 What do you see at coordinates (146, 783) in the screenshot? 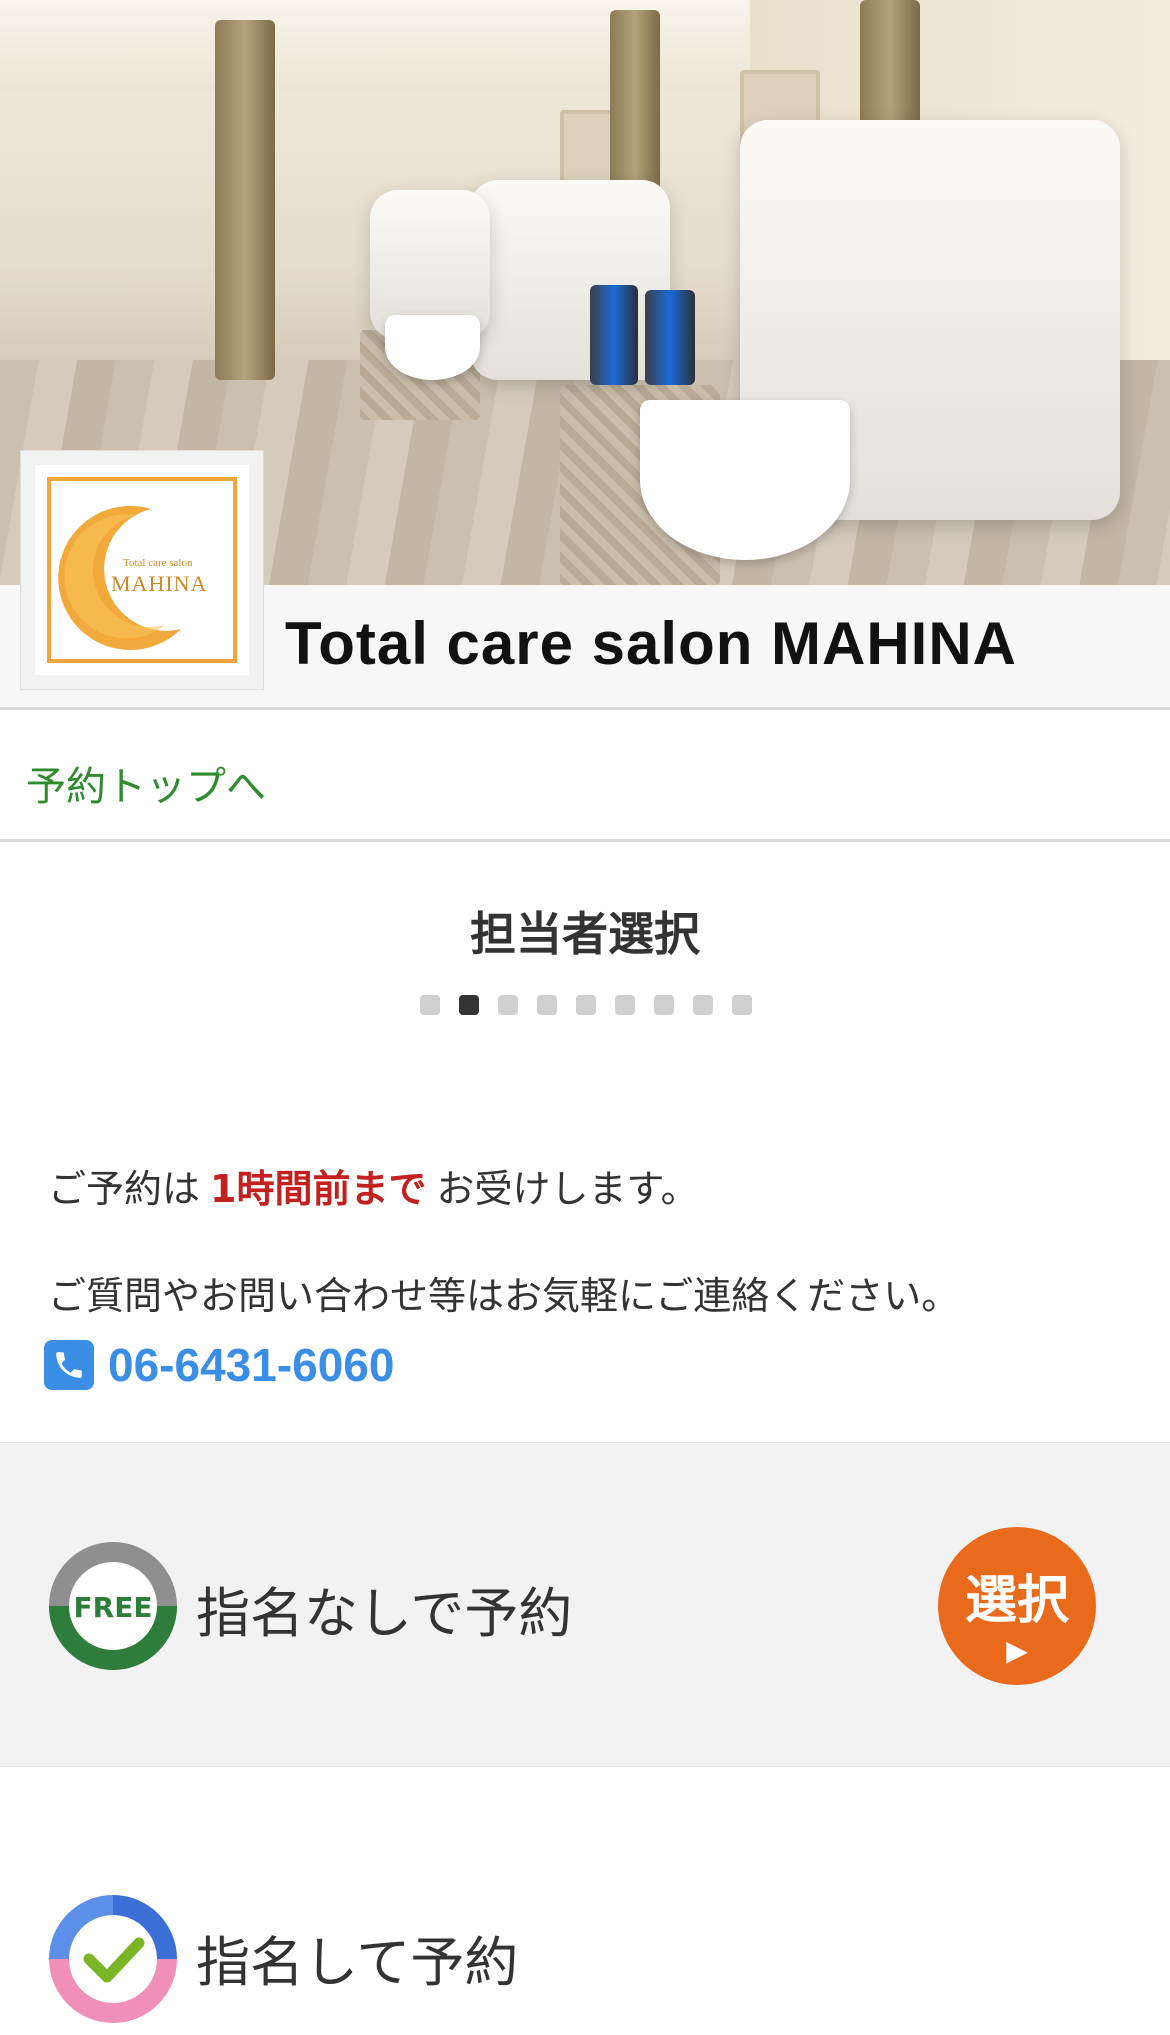
I see `back-to-reservation-top-link: 予約トップへ` at bounding box center [146, 783].